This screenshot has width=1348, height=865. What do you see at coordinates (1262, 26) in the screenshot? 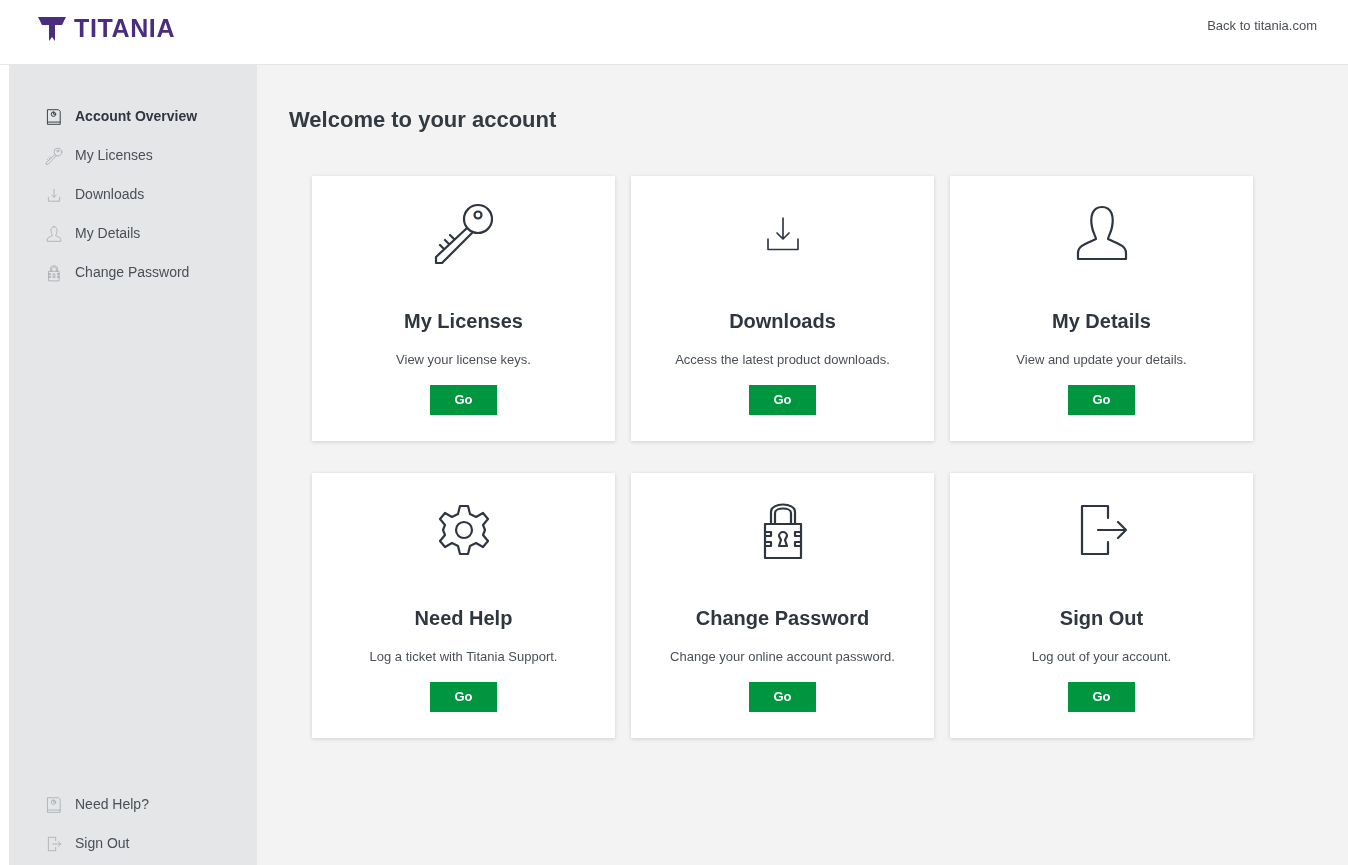
I see `back-link: Back to titania.com` at bounding box center [1262, 26].